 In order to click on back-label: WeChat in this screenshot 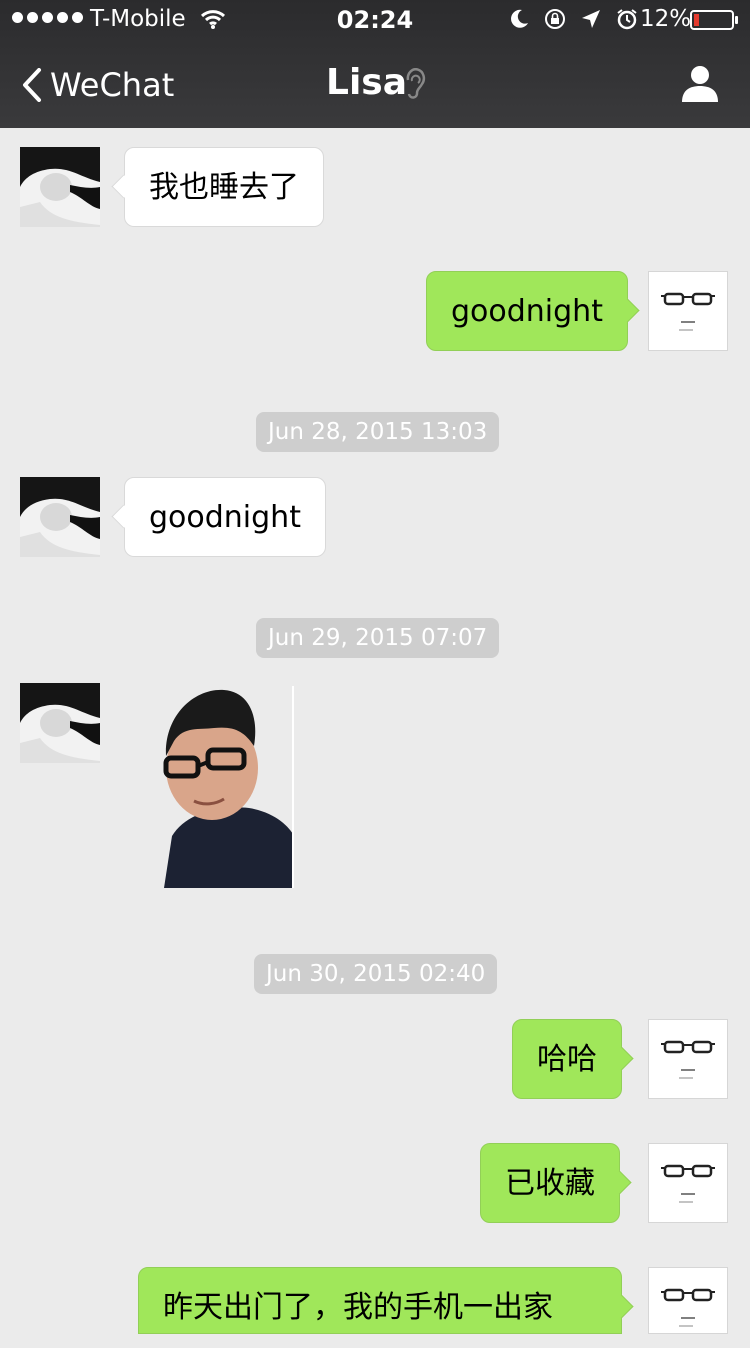, I will do `click(112, 85)`.